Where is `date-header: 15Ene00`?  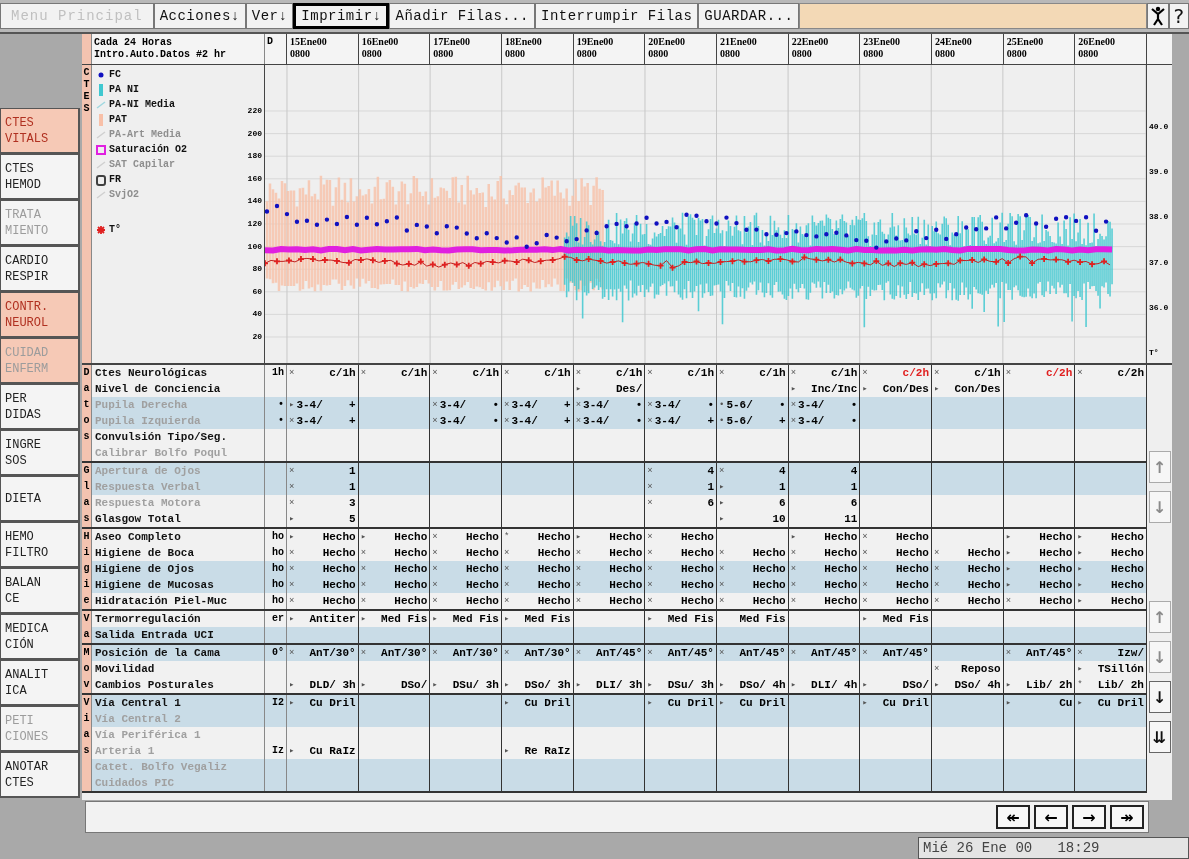
date-header: 15Ene00 is located at coordinates (309, 42).